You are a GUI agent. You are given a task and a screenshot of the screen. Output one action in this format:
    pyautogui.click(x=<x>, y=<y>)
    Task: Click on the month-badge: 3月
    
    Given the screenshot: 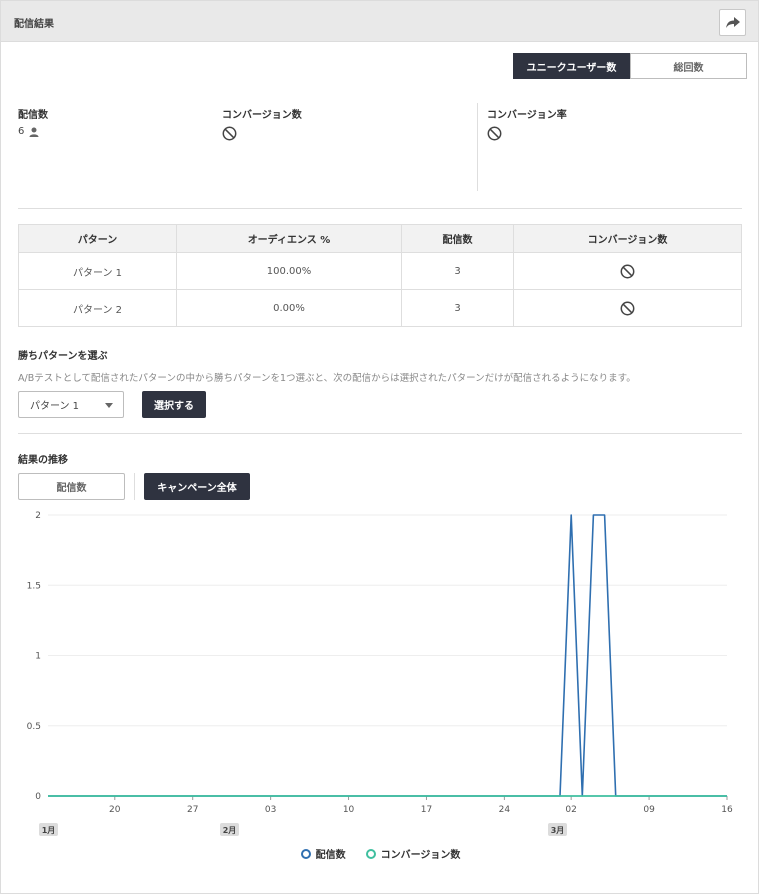 What is the action you would take?
    pyautogui.click(x=557, y=829)
    